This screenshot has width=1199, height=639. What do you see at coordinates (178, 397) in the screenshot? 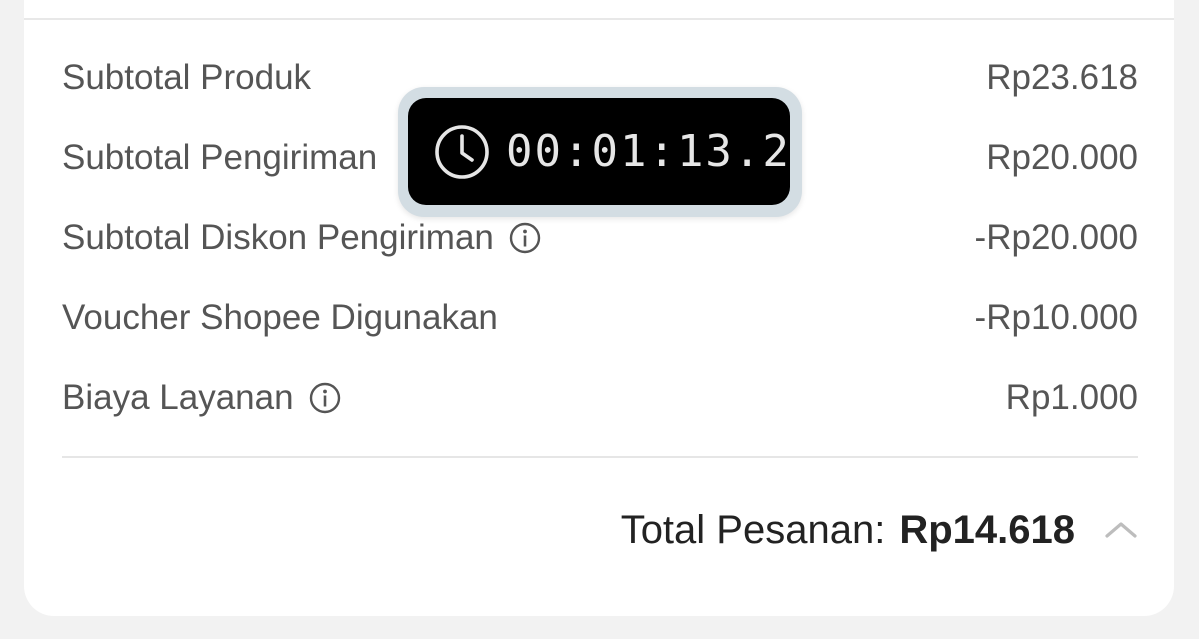
I see `row-label: Biaya Layanan` at bounding box center [178, 397].